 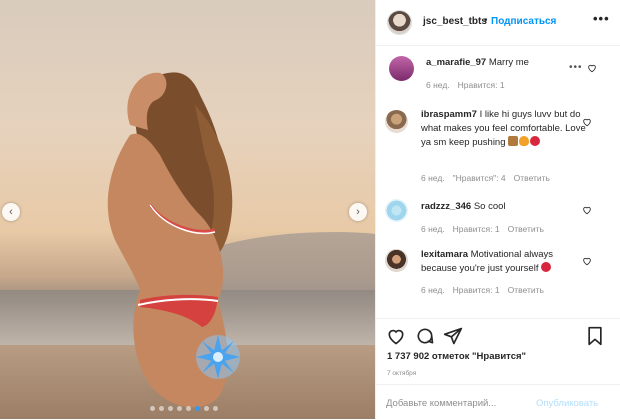 What do you see at coordinates (425, 336) in the screenshot?
I see `comment-icon` at bounding box center [425, 336].